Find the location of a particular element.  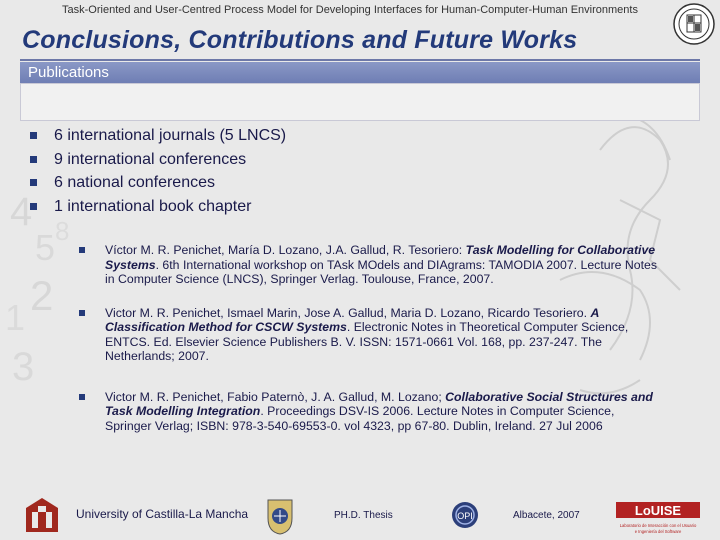

svg-text: 4 is located at coordinates (21, 212).